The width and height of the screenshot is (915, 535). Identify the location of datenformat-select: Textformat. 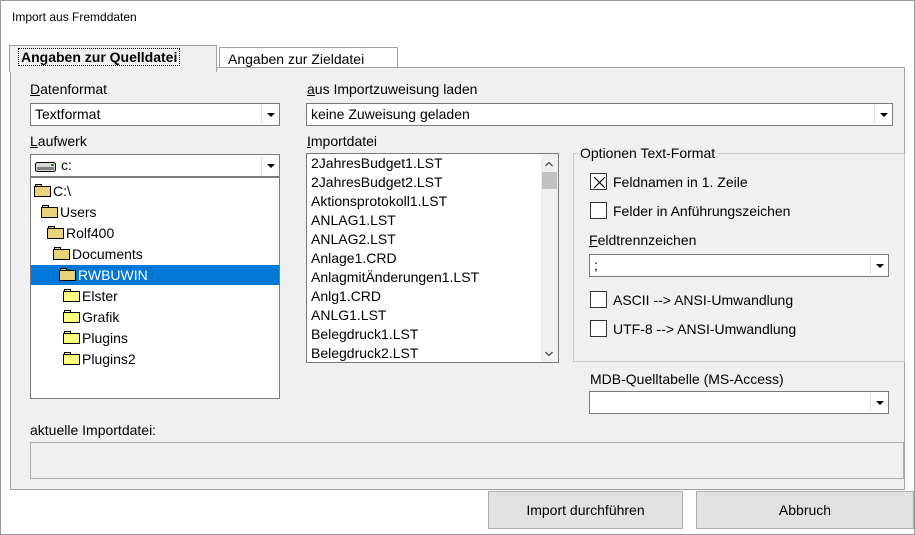
(155, 114).